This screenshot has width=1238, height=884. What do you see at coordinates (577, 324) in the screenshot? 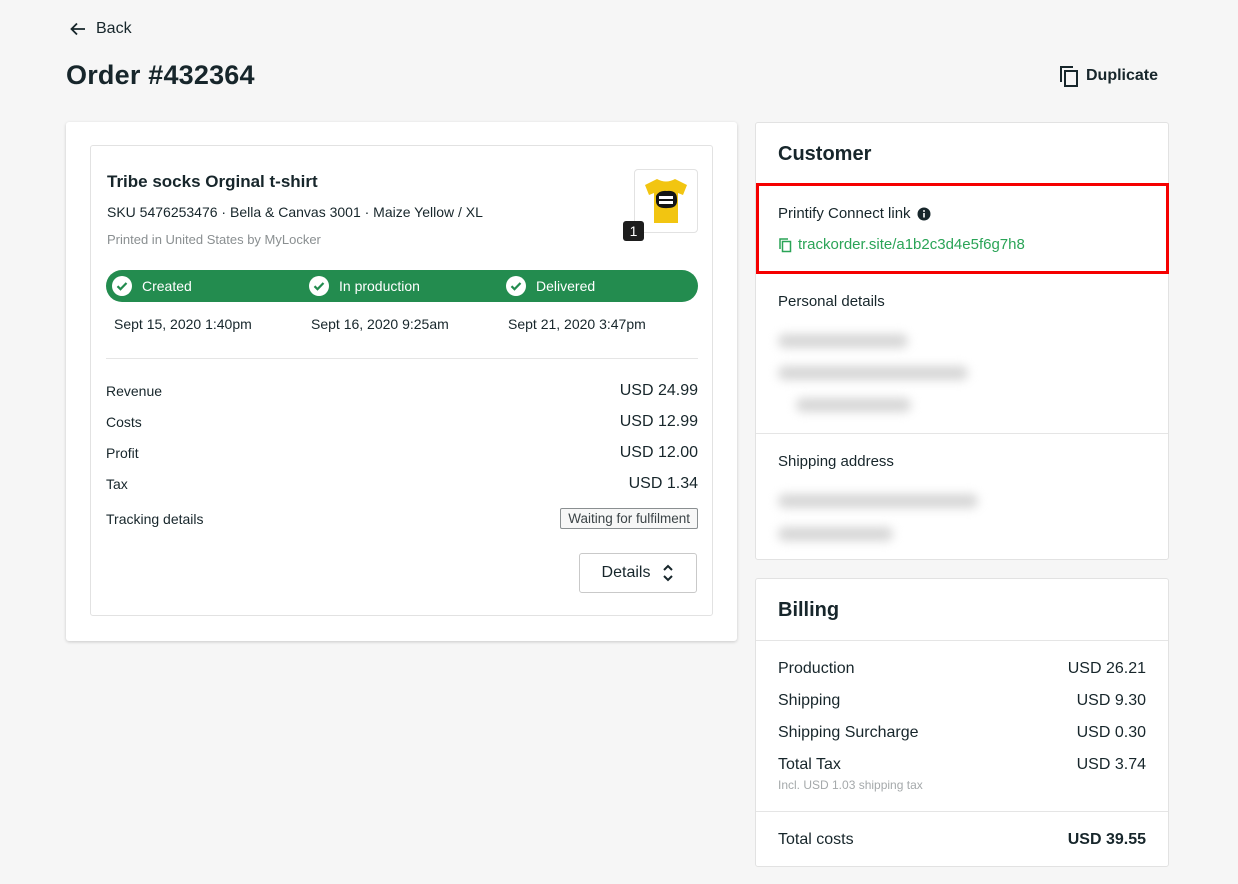
I see `step-date-delivered: Sept 21, 2020 3:47pm` at bounding box center [577, 324].